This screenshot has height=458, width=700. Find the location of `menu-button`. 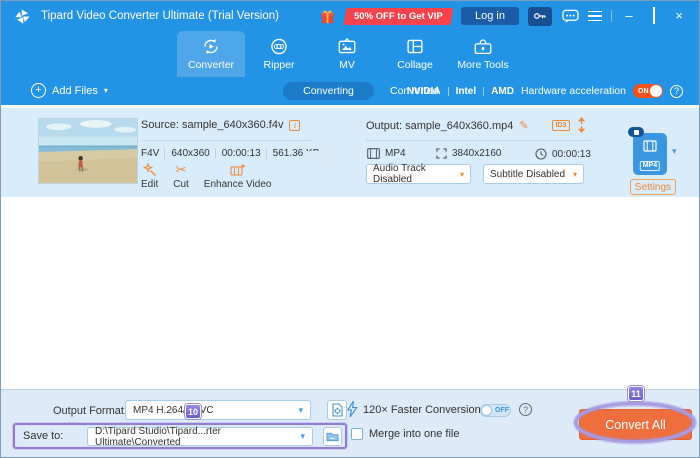

menu-button is located at coordinates (595, 16).